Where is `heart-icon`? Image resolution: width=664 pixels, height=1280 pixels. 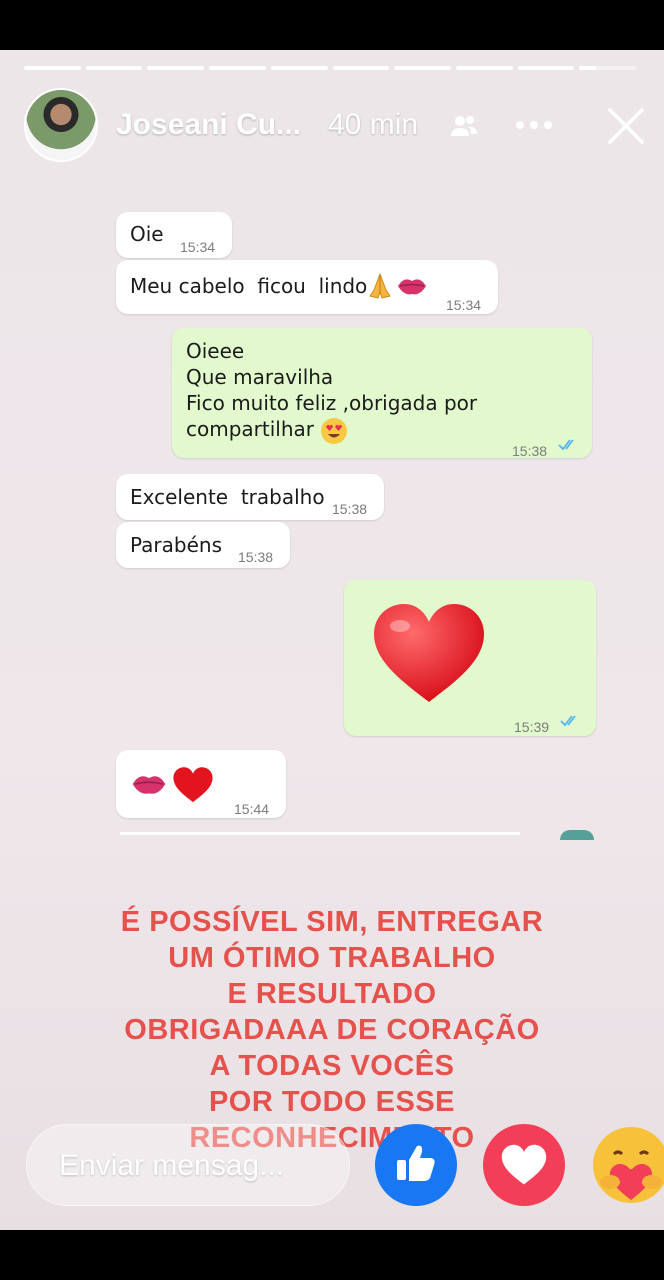 heart-icon is located at coordinates (524, 1164).